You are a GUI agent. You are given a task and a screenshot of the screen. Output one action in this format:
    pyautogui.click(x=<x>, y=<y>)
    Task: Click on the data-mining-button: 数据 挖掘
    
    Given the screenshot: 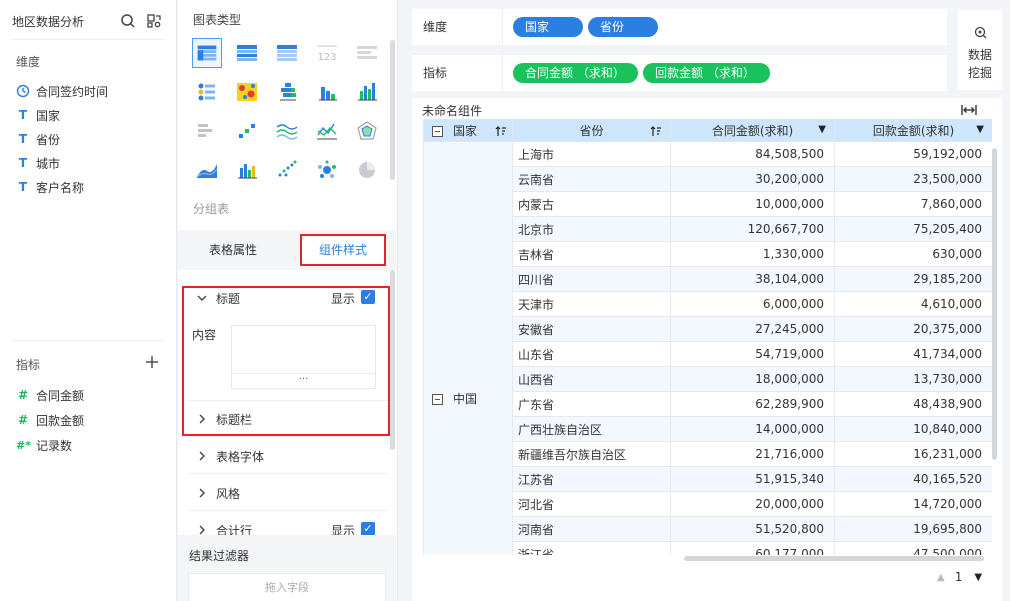 What is the action you would take?
    pyautogui.click(x=980, y=50)
    